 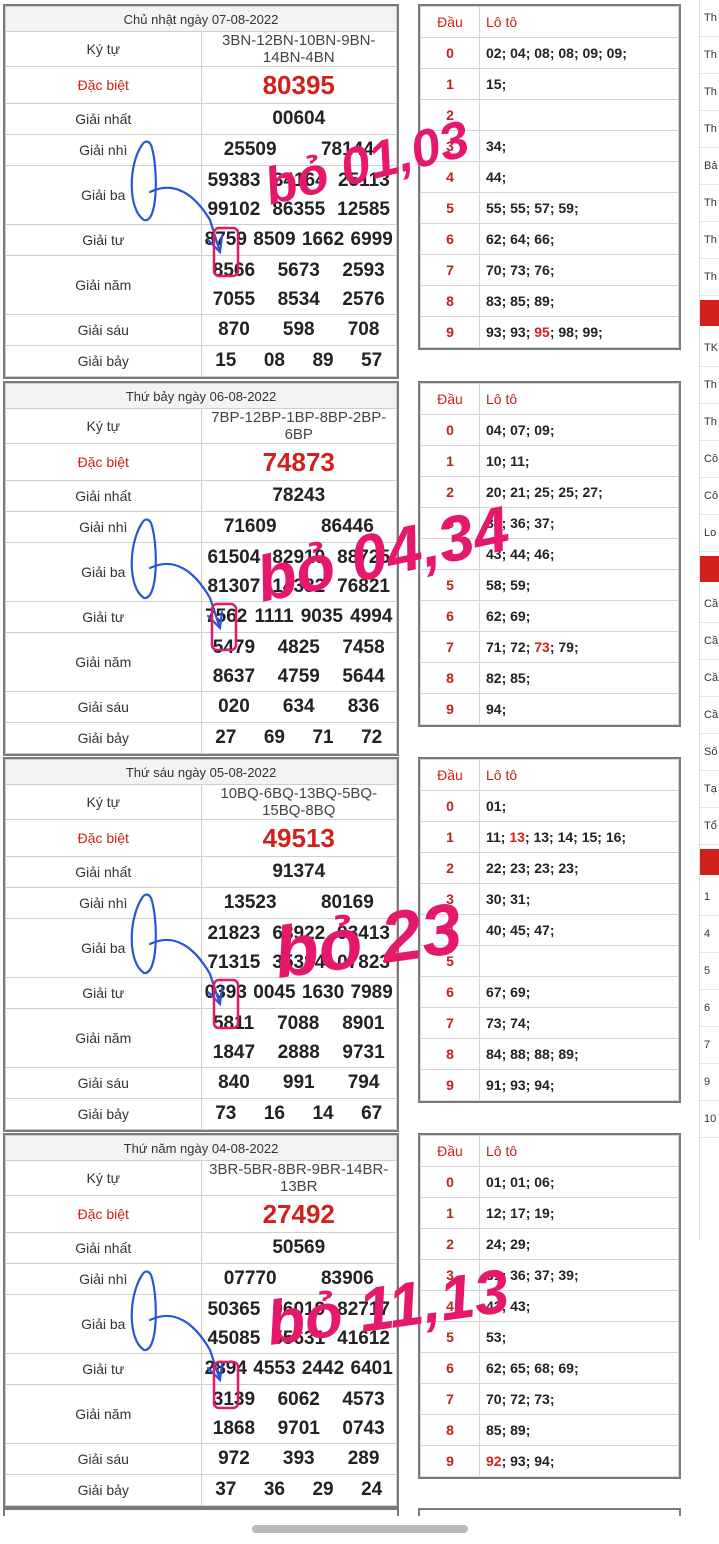 I want to click on ky-tu-value: 7BP-12BP-1BP-8BP-2BP-6BP, so click(x=298, y=426).